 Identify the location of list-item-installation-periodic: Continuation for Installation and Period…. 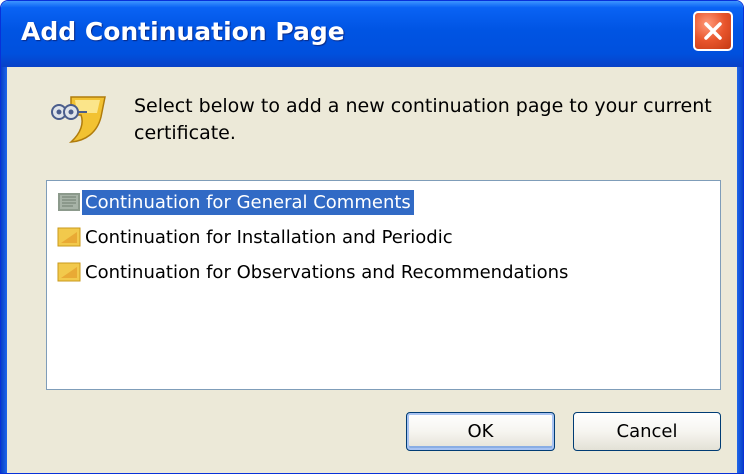
(256, 237).